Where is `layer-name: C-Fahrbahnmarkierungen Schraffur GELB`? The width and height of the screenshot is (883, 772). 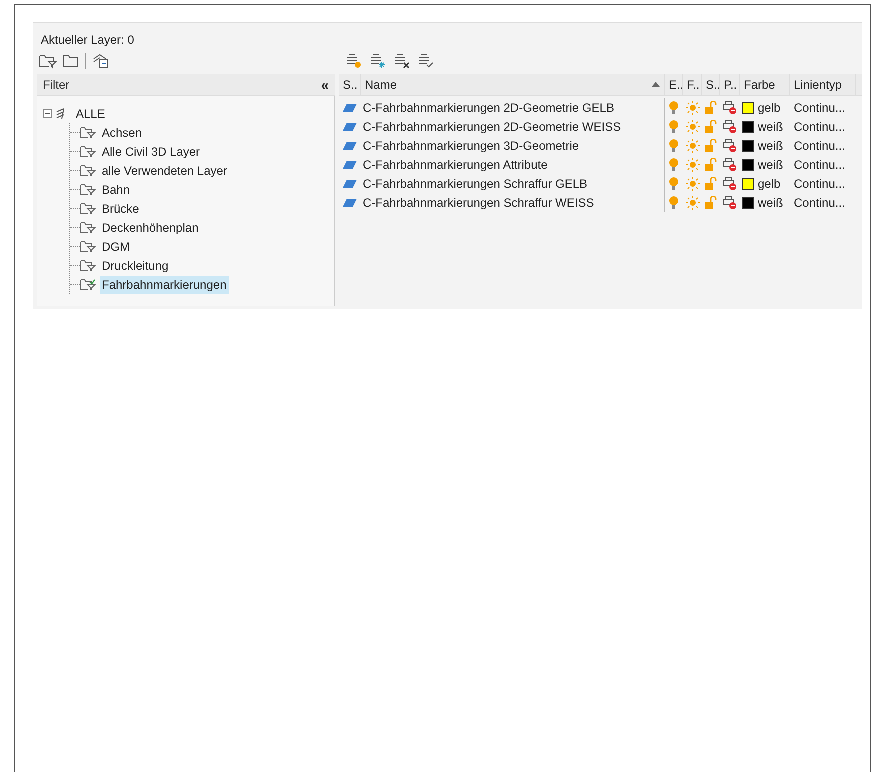
layer-name: C-Fahrbahnmarkierungen Schraffur GELB is located at coordinates (475, 183).